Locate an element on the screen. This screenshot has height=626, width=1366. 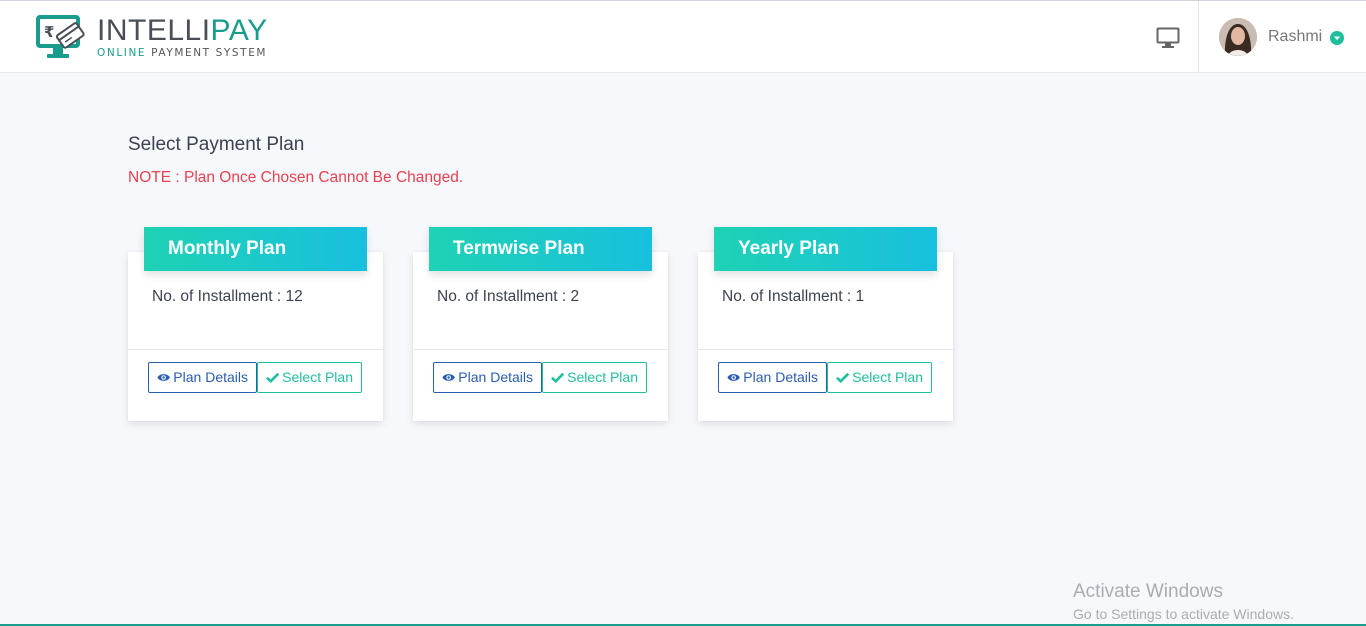
plan-card-title: Monthly Plan is located at coordinates (255, 249).